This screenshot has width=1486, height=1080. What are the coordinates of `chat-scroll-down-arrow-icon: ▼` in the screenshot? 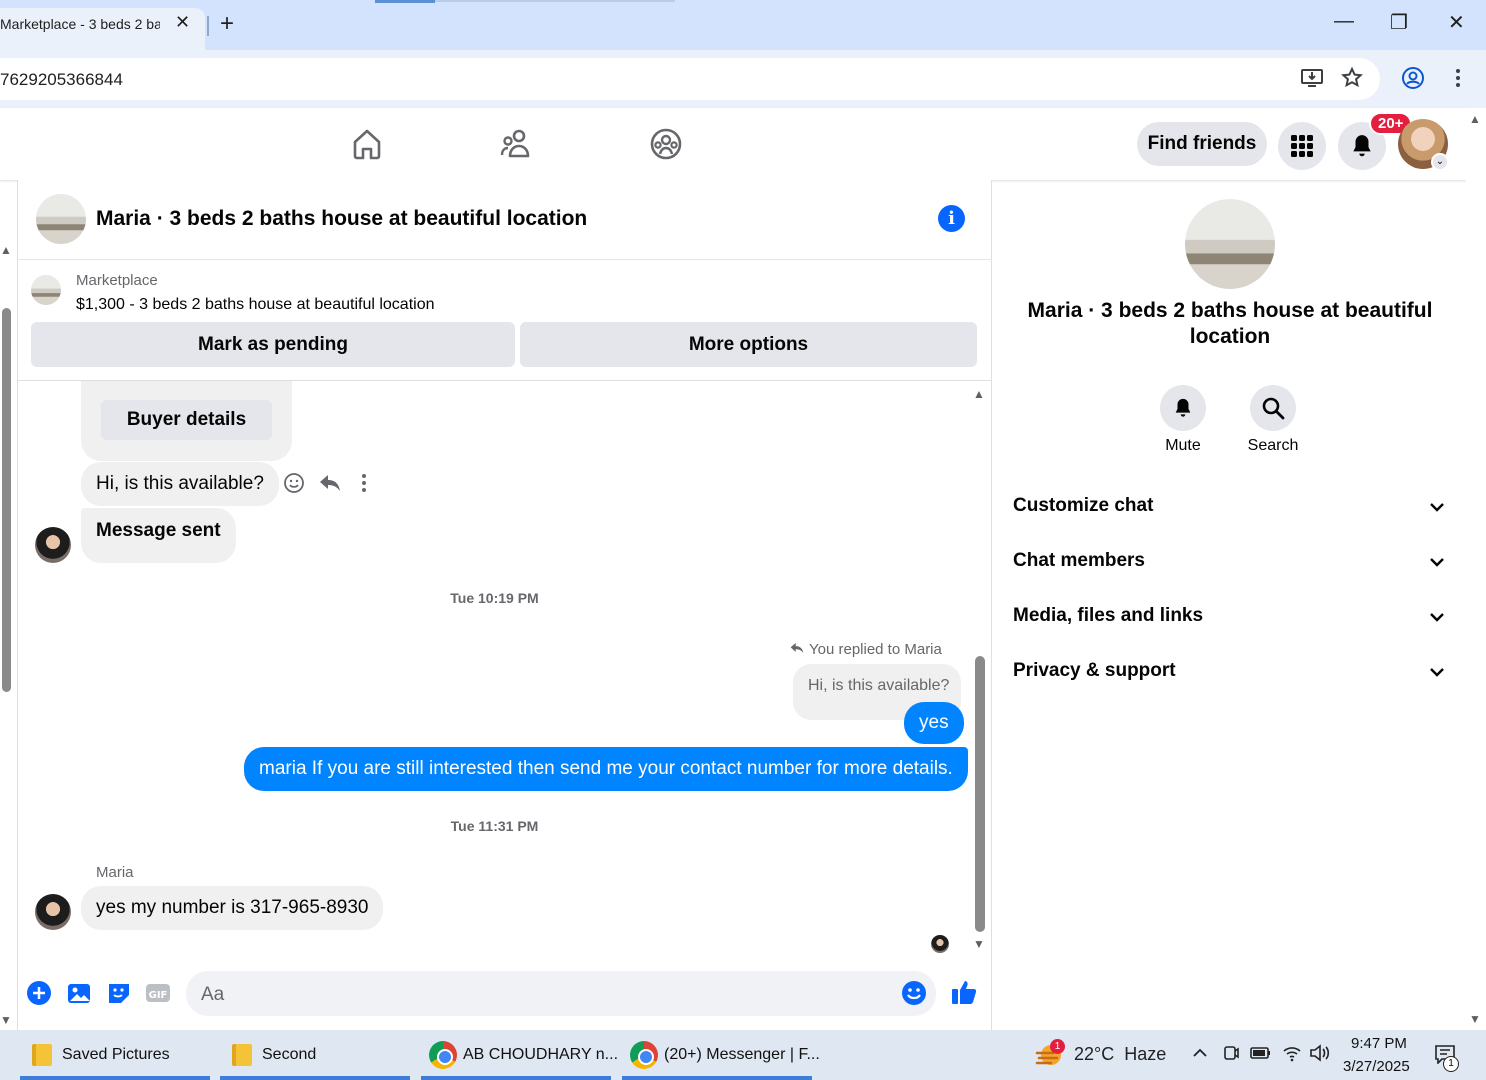 It's located at (979, 944).